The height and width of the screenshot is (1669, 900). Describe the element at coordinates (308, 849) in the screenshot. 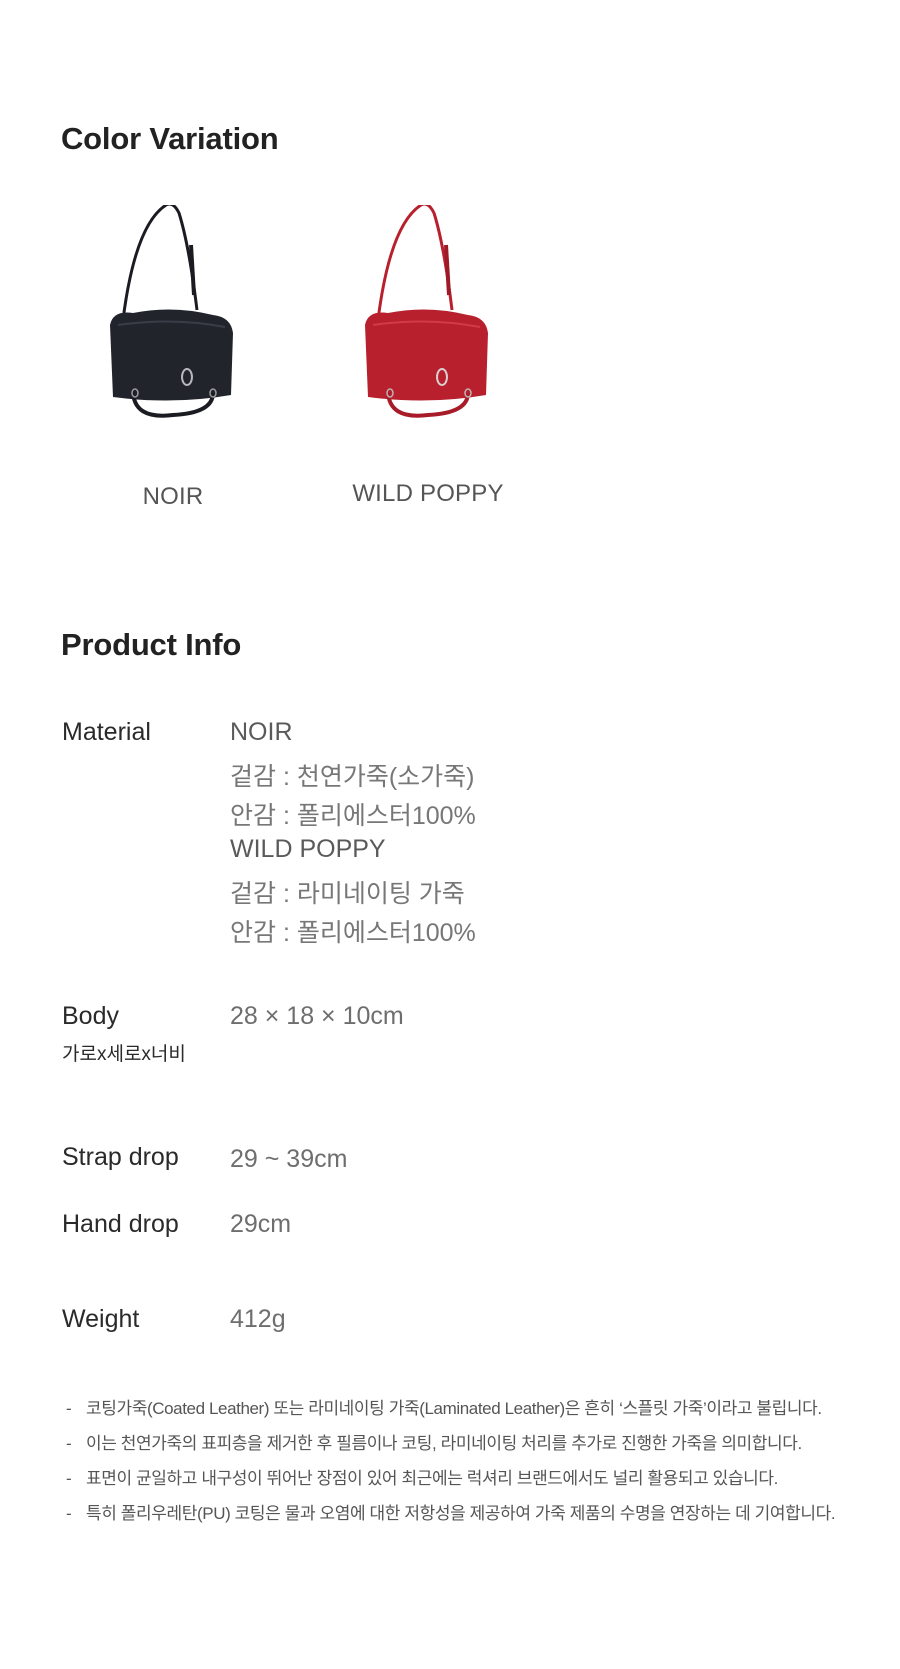

I see `material-line-wild-poppy: WILD POPPY` at that location.